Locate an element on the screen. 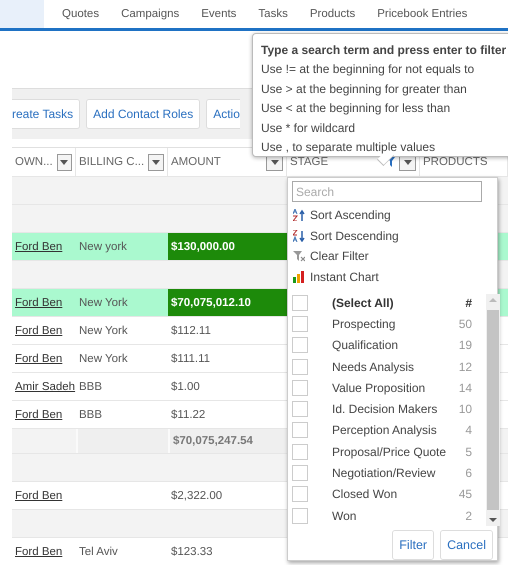 This screenshot has width=508, height=565. column-header: STAGE is located at coordinates (310, 162).